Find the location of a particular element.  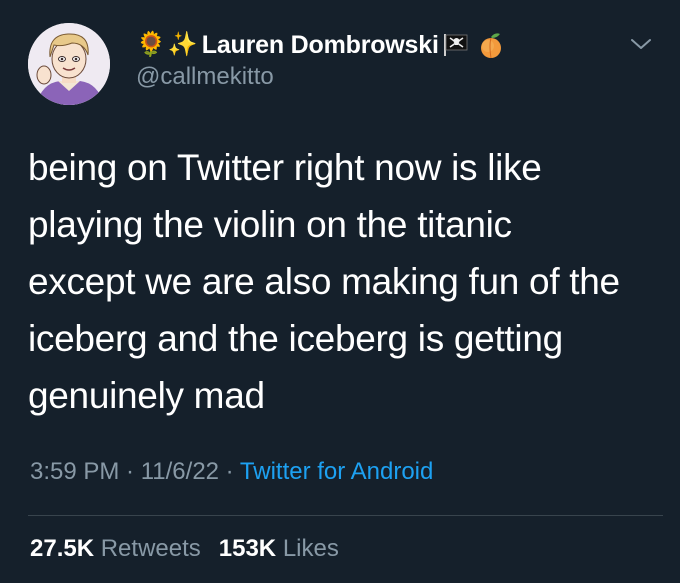

retweets-count: 27.5K is located at coordinates (62, 548).